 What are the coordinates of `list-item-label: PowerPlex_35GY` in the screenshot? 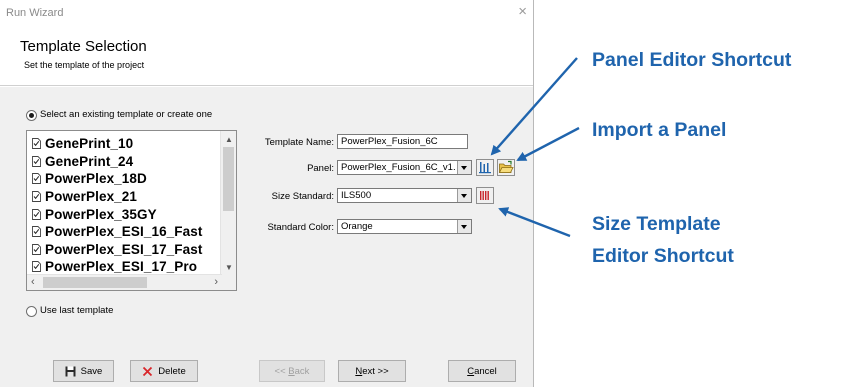 It's located at (101, 214).